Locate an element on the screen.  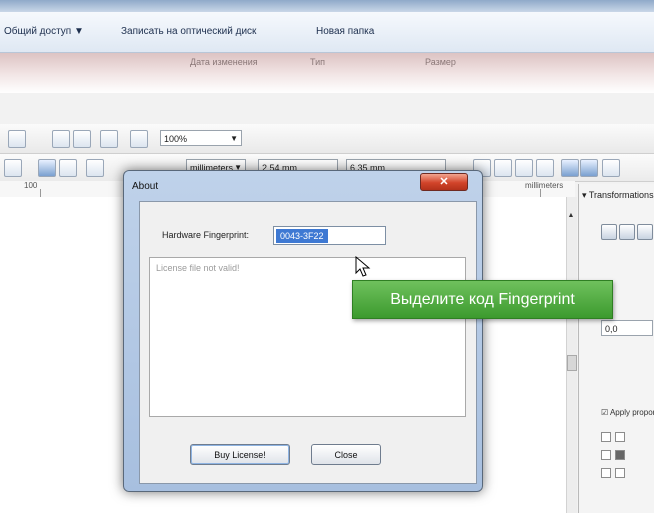
buy-license-button: Buy License! is located at coordinates (240, 454).